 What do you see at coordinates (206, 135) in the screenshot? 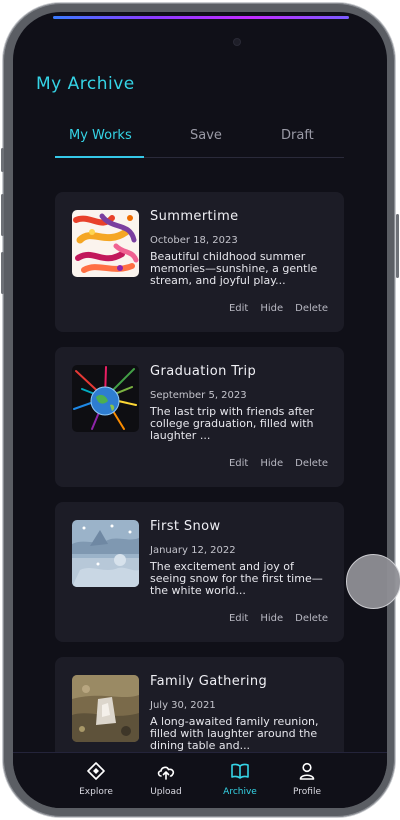
I see `tab-save: Save` at bounding box center [206, 135].